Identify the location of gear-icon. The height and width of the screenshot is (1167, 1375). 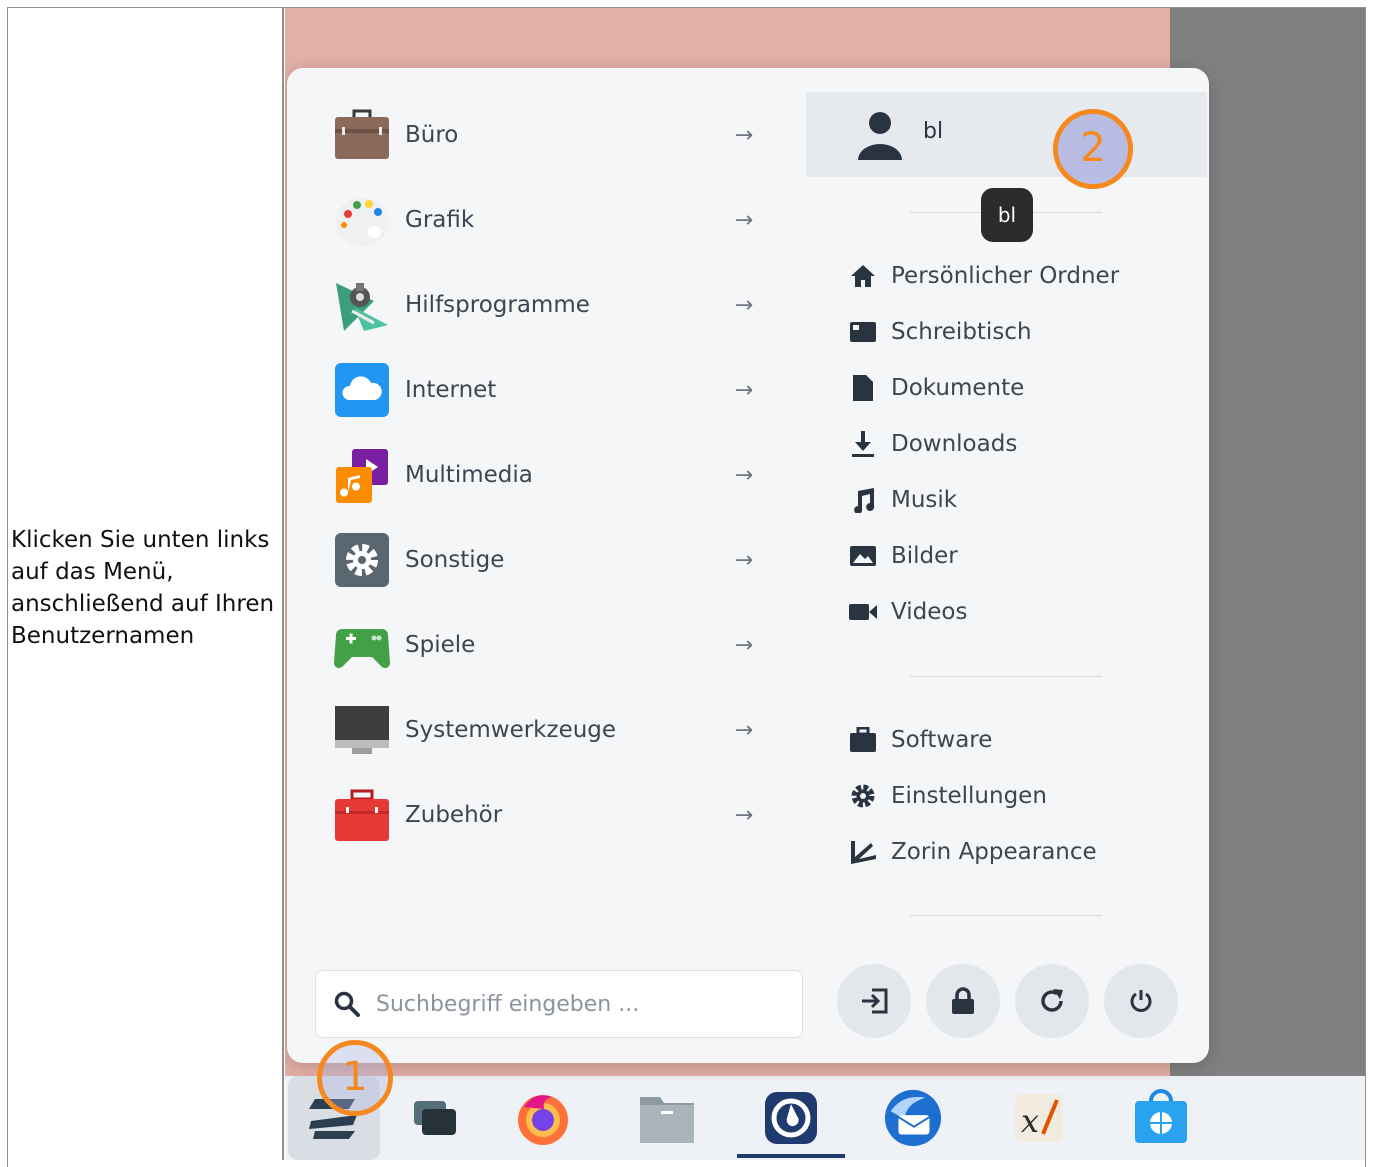
(362, 560).